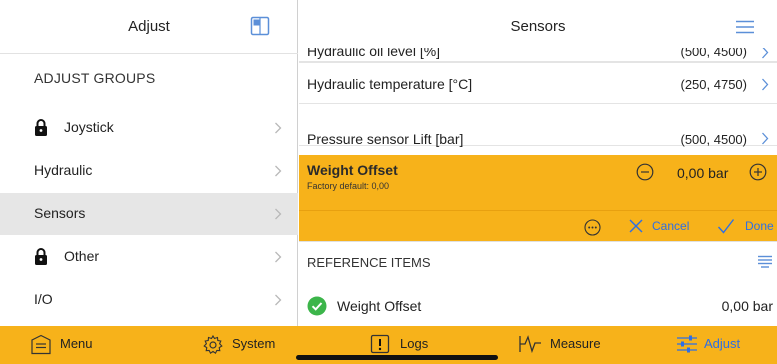 The image size is (777, 364). What do you see at coordinates (759, 226) in the screenshot?
I see `done-button: Done` at bounding box center [759, 226].